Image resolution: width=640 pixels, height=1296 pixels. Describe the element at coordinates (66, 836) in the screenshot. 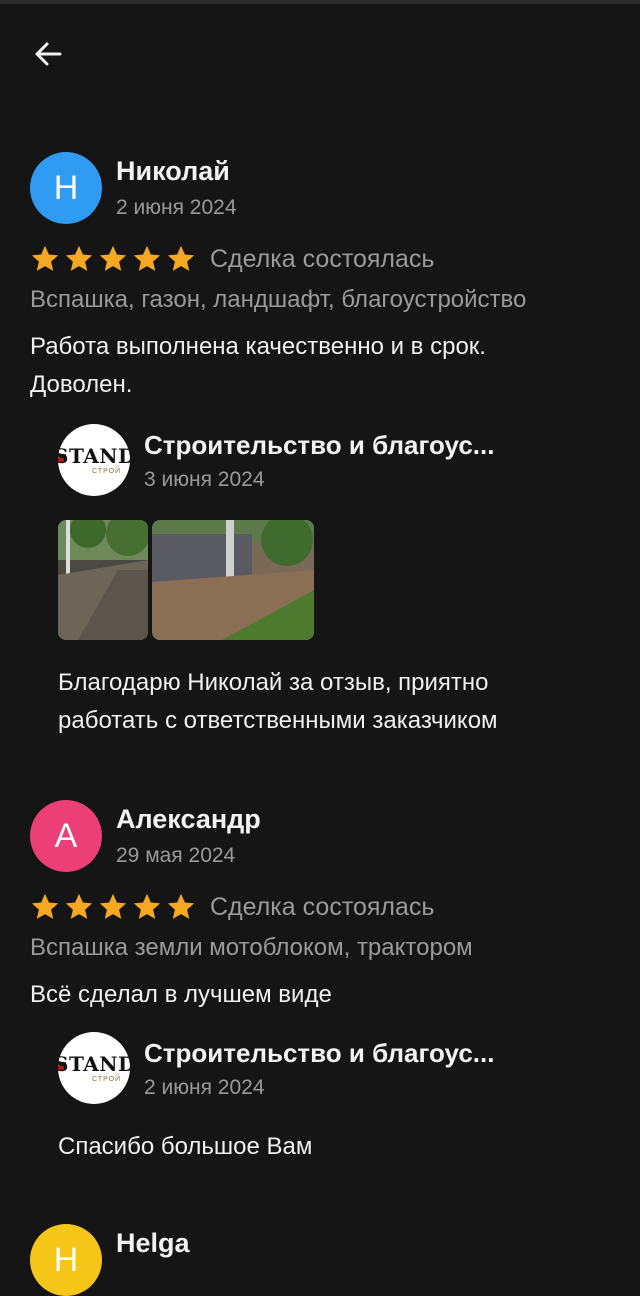

I see `avatar: А` at that location.